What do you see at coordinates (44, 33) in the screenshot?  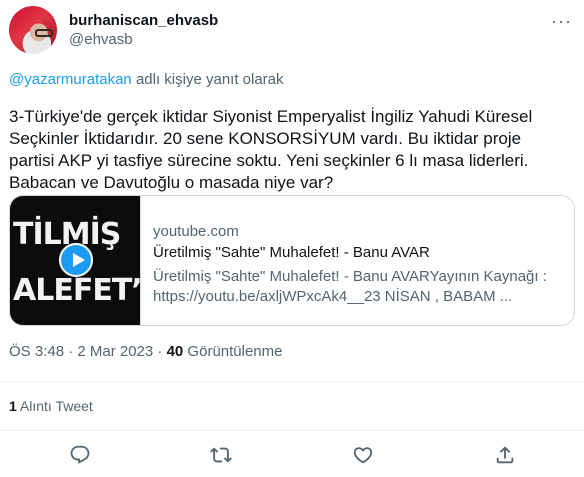 I see `avatar-glasses` at bounding box center [44, 33].